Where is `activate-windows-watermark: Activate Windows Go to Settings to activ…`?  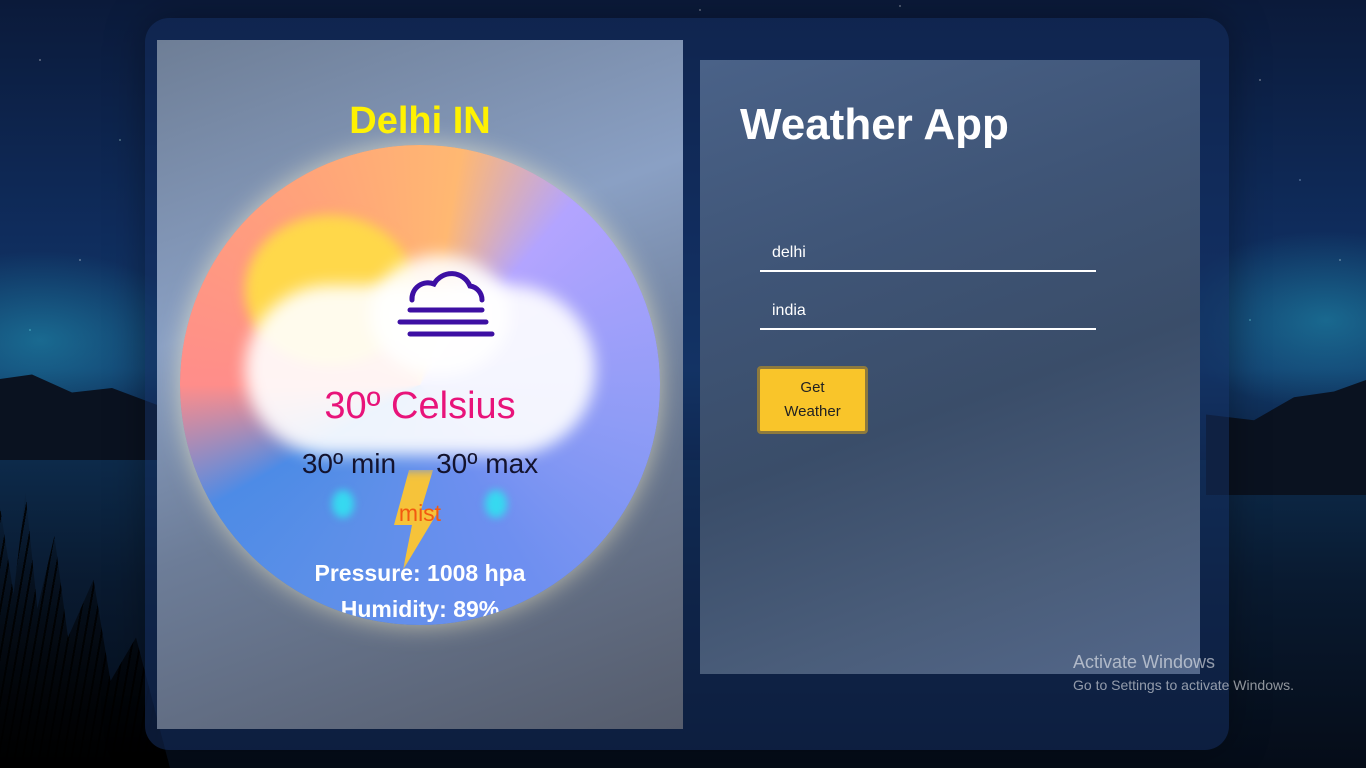
activate-windows-watermark: Activate Windows Go to Settings to activ… is located at coordinates (1183, 672).